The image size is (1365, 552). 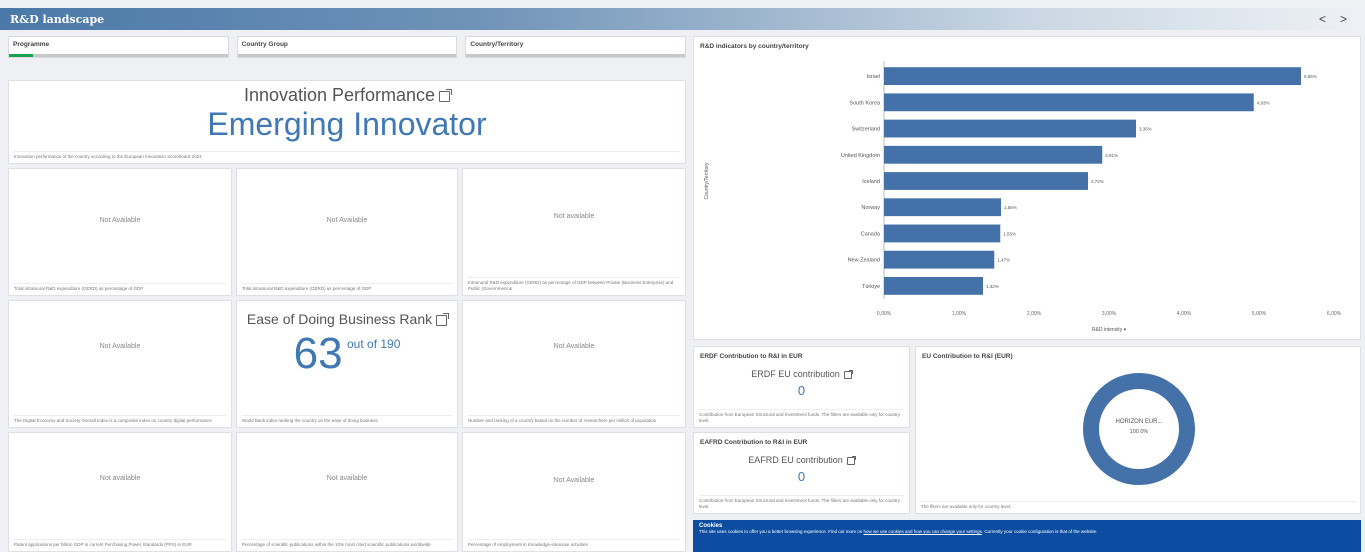 What do you see at coordinates (1145, 129) in the screenshot?
I see `data-label: 3,36%` at bounding box center [1145, 129].